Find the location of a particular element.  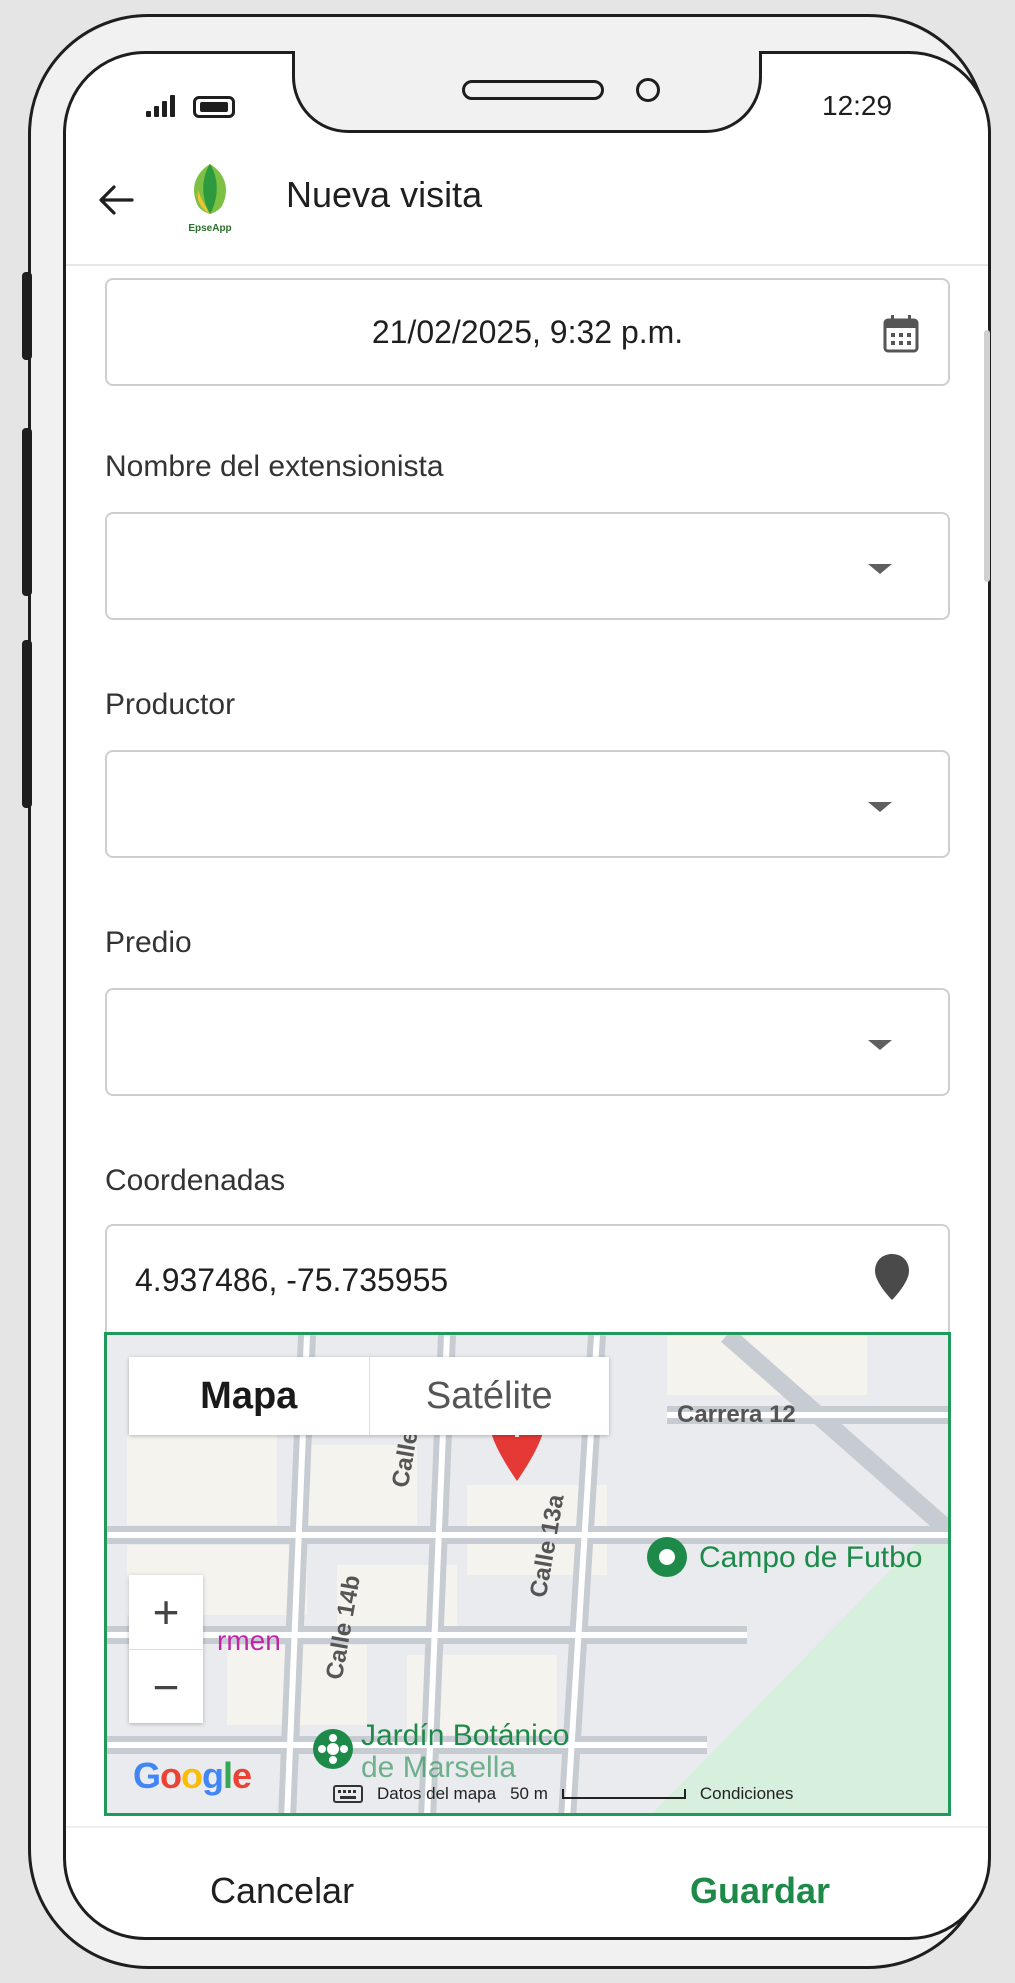

phone-camera is located at coordinates (648, 90).